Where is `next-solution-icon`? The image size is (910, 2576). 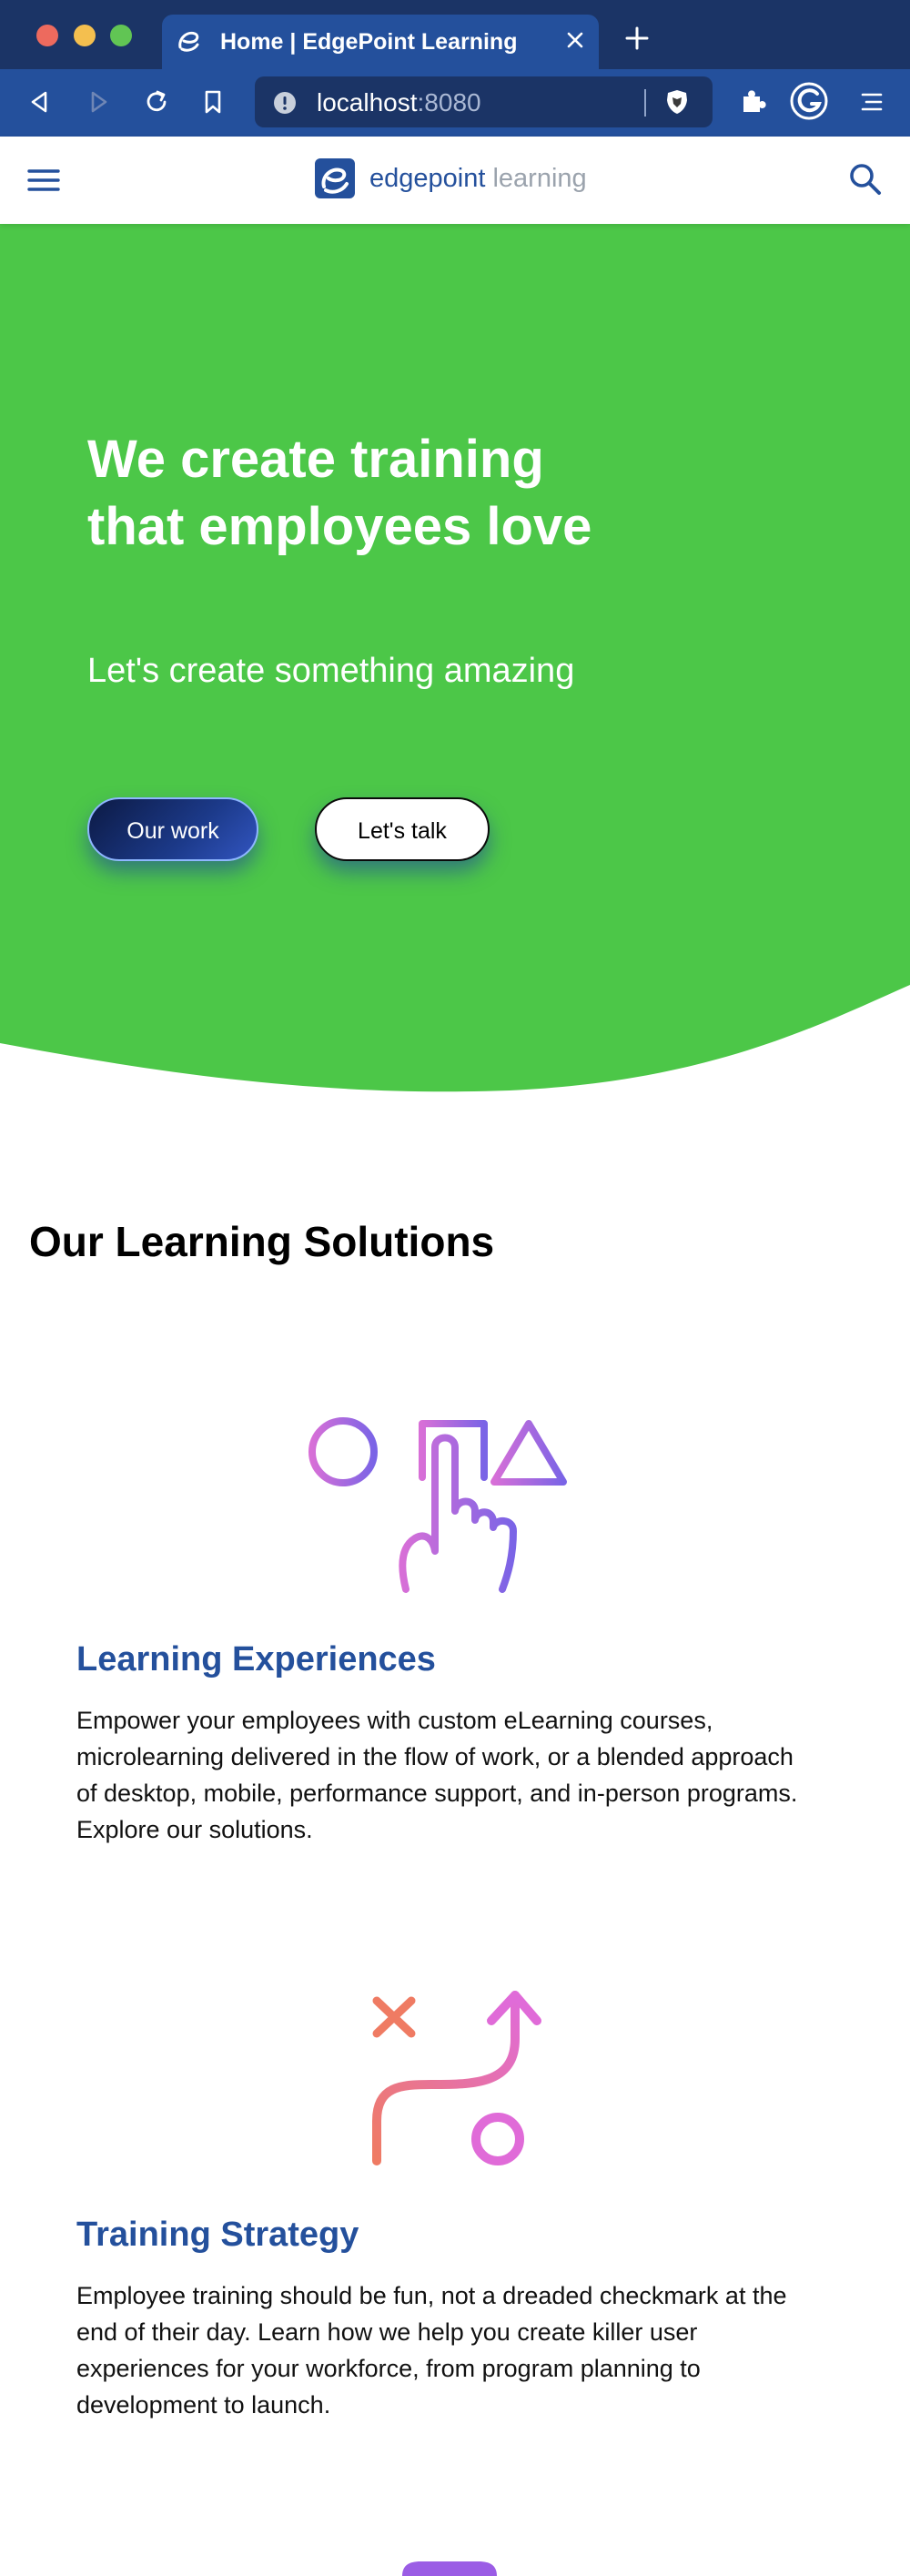 next-solution-icon is located at coordinates (450, 2568).